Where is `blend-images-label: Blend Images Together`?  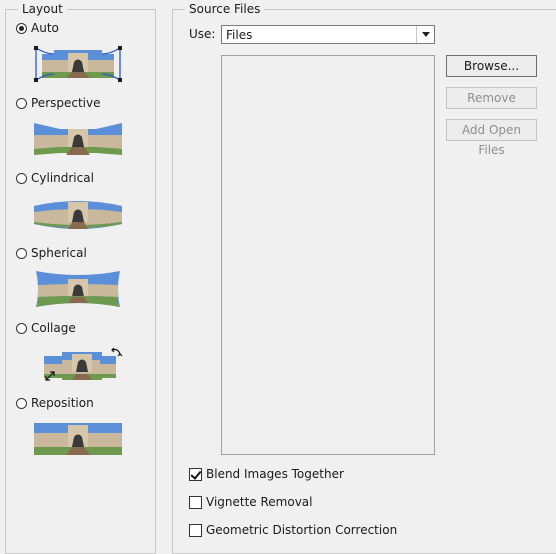 blend-images-label: Blend Images Together is located at coordinates (275, 474).